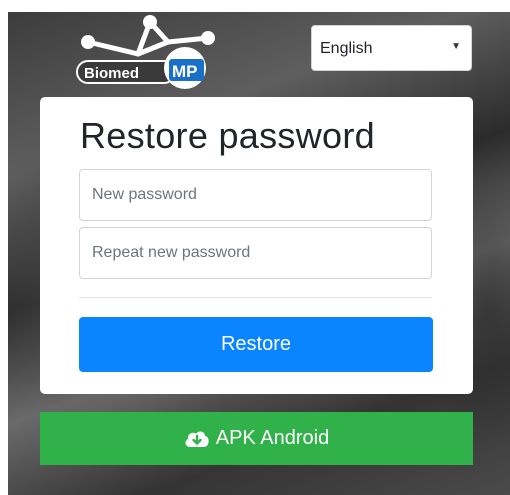 This screenshot has height=495, width=510. I want to click on divider, so click(255, 297).